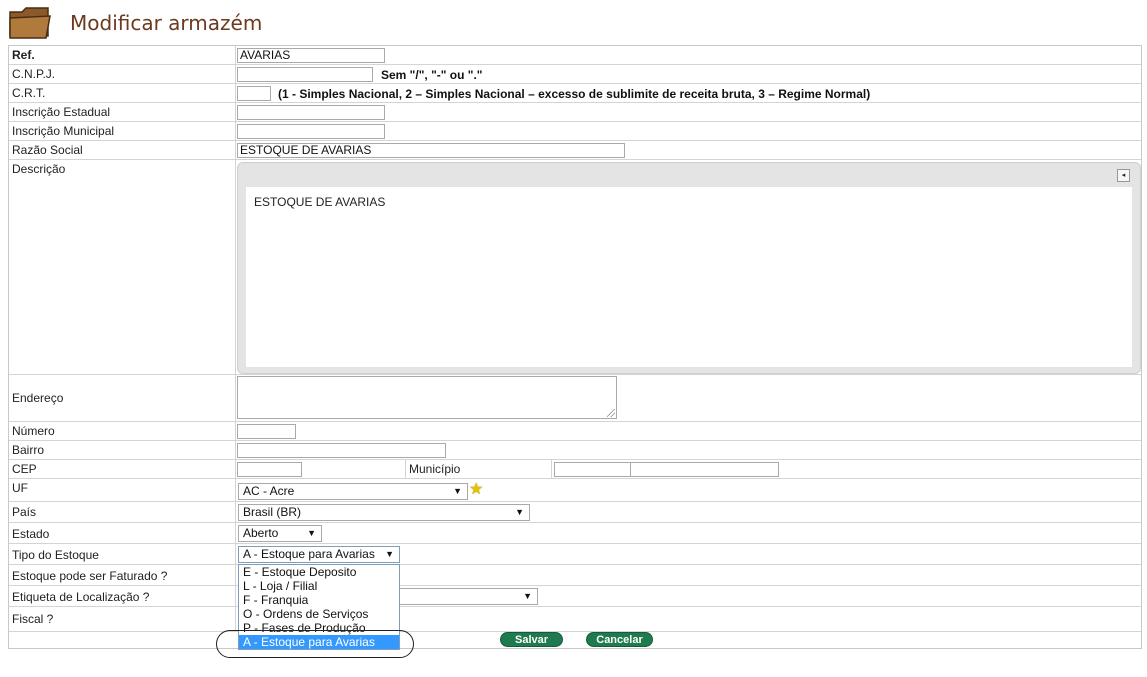  I want to click on selection-highlight-outline, so click(315, 644).